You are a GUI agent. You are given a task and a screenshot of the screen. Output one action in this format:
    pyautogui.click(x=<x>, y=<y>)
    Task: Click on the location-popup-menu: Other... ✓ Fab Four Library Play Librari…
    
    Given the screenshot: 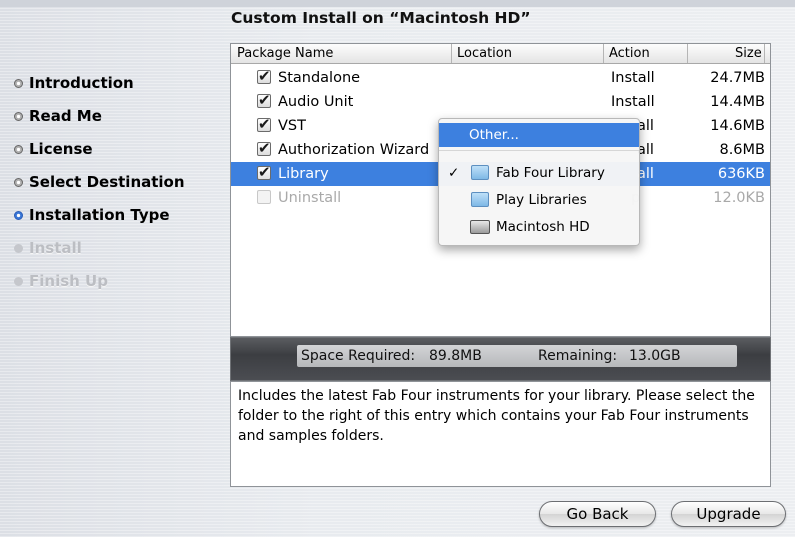 What is the action you would take?
    pyautogui.click(x=539, y=182)
    